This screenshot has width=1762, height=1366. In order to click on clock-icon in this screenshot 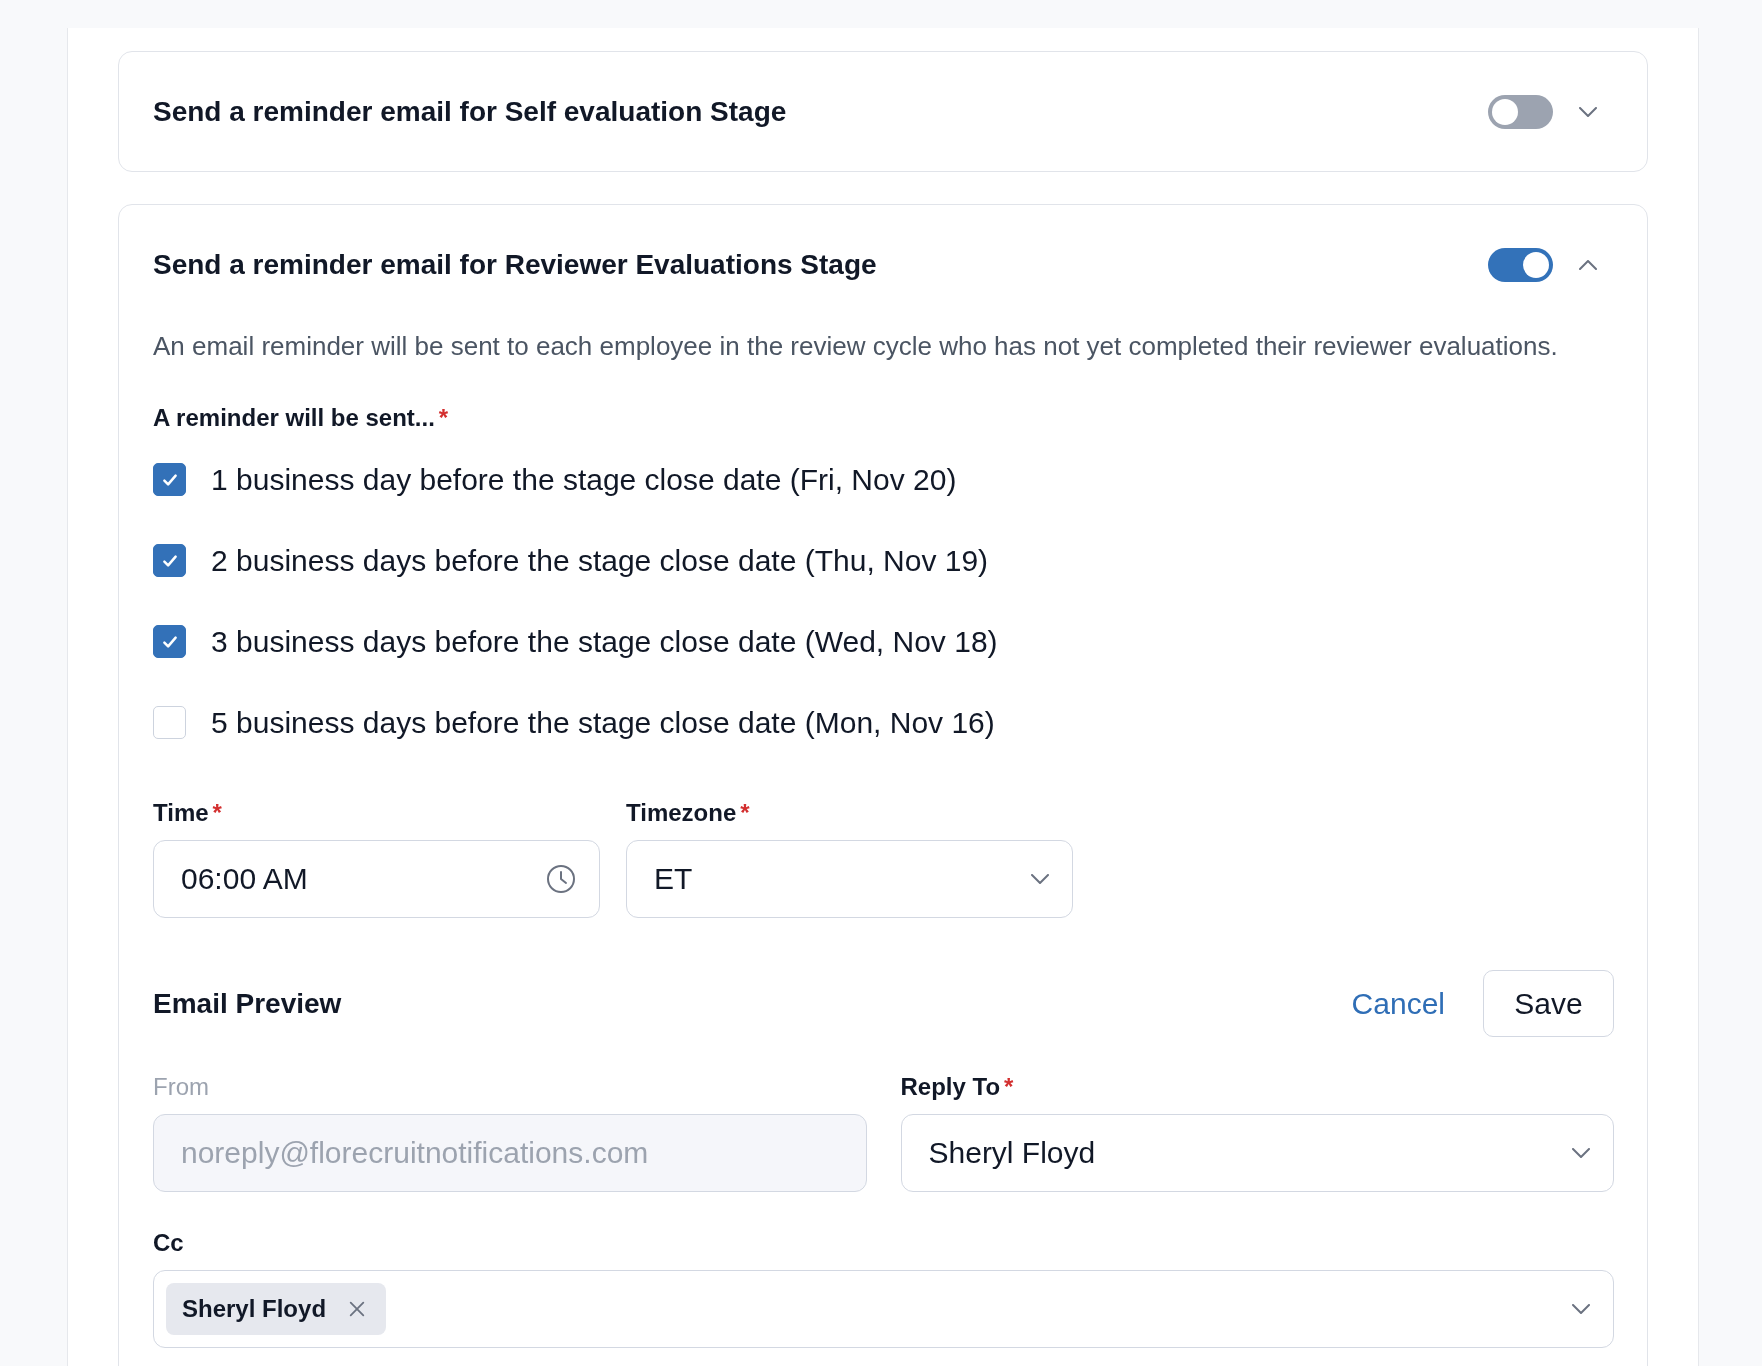, I will do `click(561, 879)`.